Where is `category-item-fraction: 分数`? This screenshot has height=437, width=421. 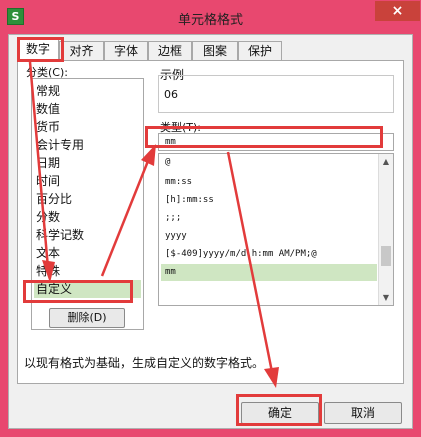 category-item-fraction: 分数 is located at coordinates (87, 217).